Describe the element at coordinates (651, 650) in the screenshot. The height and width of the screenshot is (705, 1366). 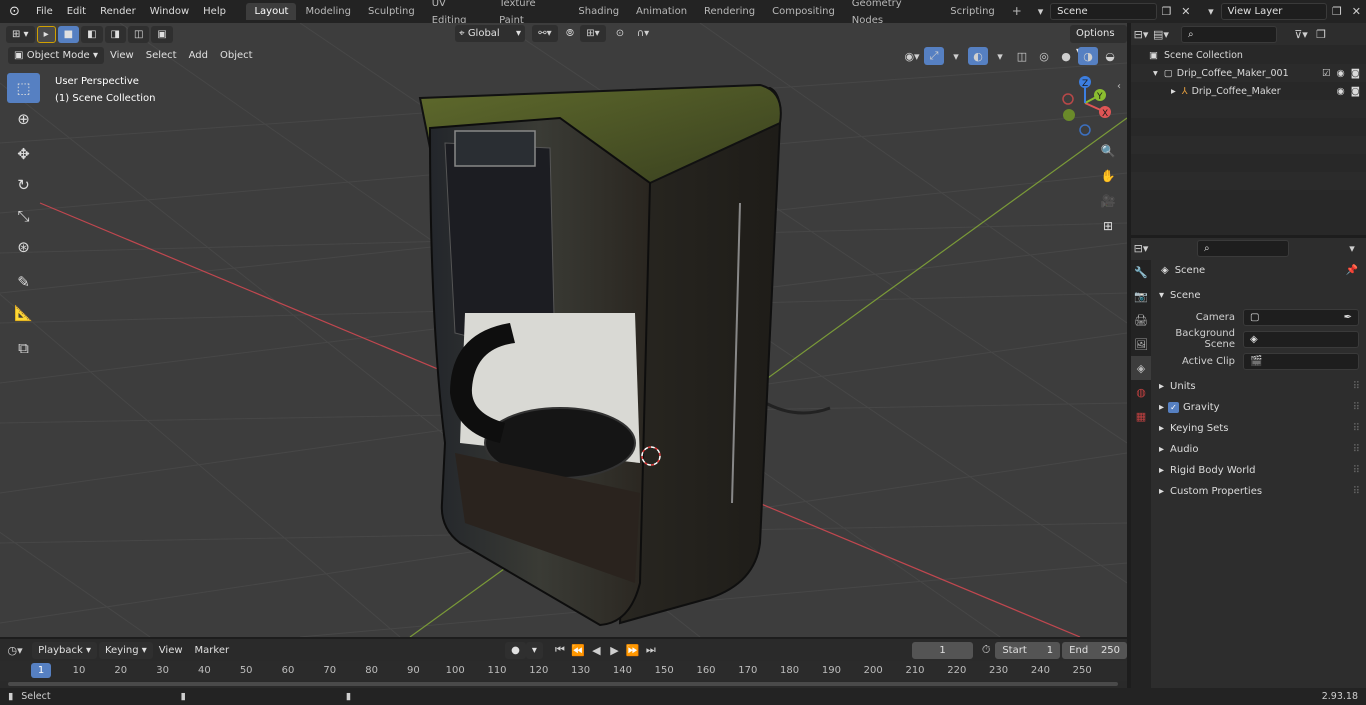
I see `jump-end-icon: ⏭` at that location.